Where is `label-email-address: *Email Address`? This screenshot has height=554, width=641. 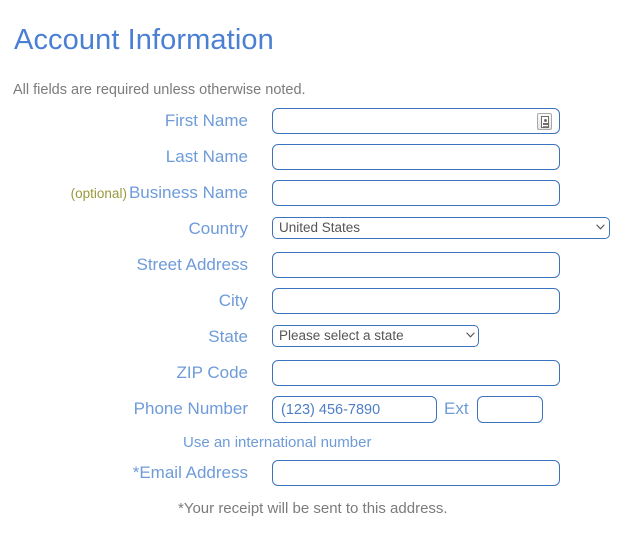 label-email-address: *Email Address is located at coordinates (190, 472).